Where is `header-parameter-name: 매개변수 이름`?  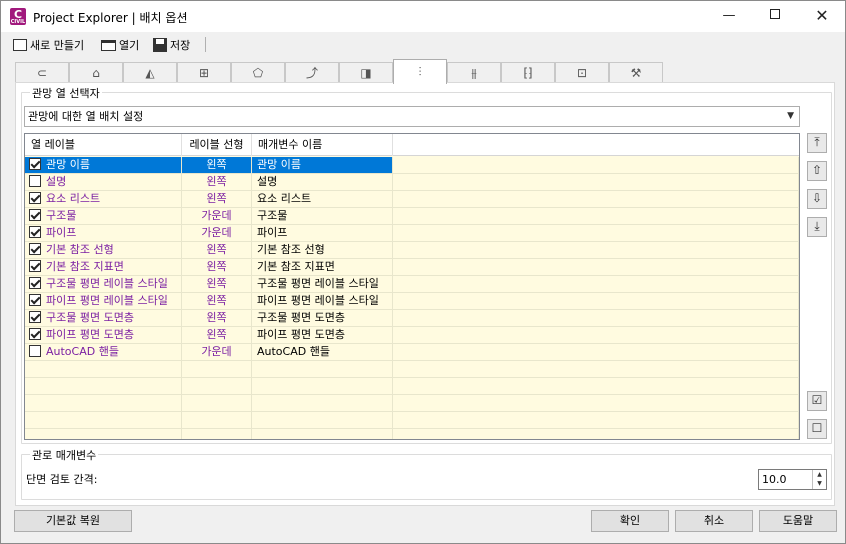 header-parameter-name: 매개변수 이름 is located at coordinates (322, 145).